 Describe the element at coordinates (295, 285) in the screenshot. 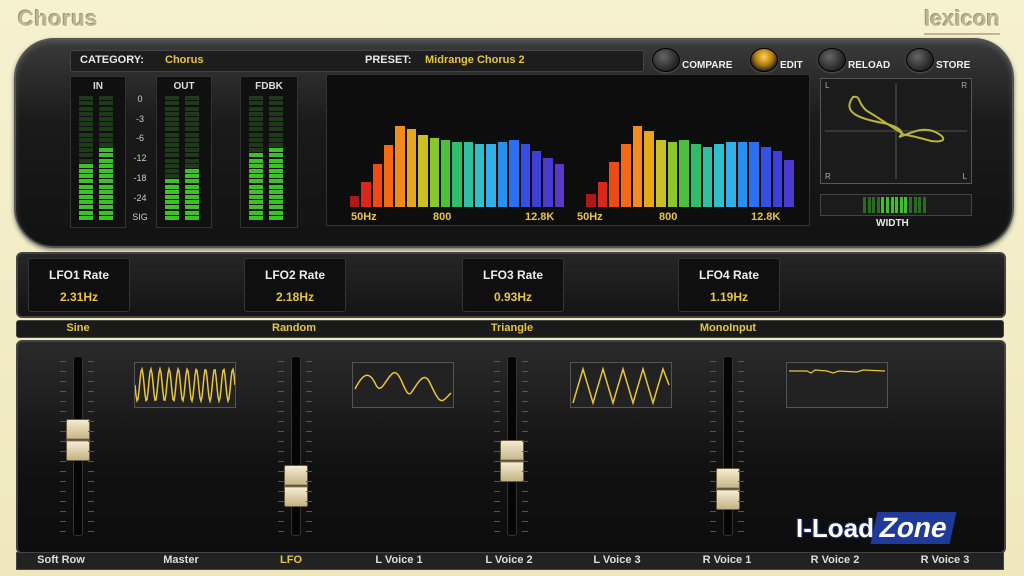

I see `lfo2-rate-control: LFO2 Rate 2.18Hz` at that location.